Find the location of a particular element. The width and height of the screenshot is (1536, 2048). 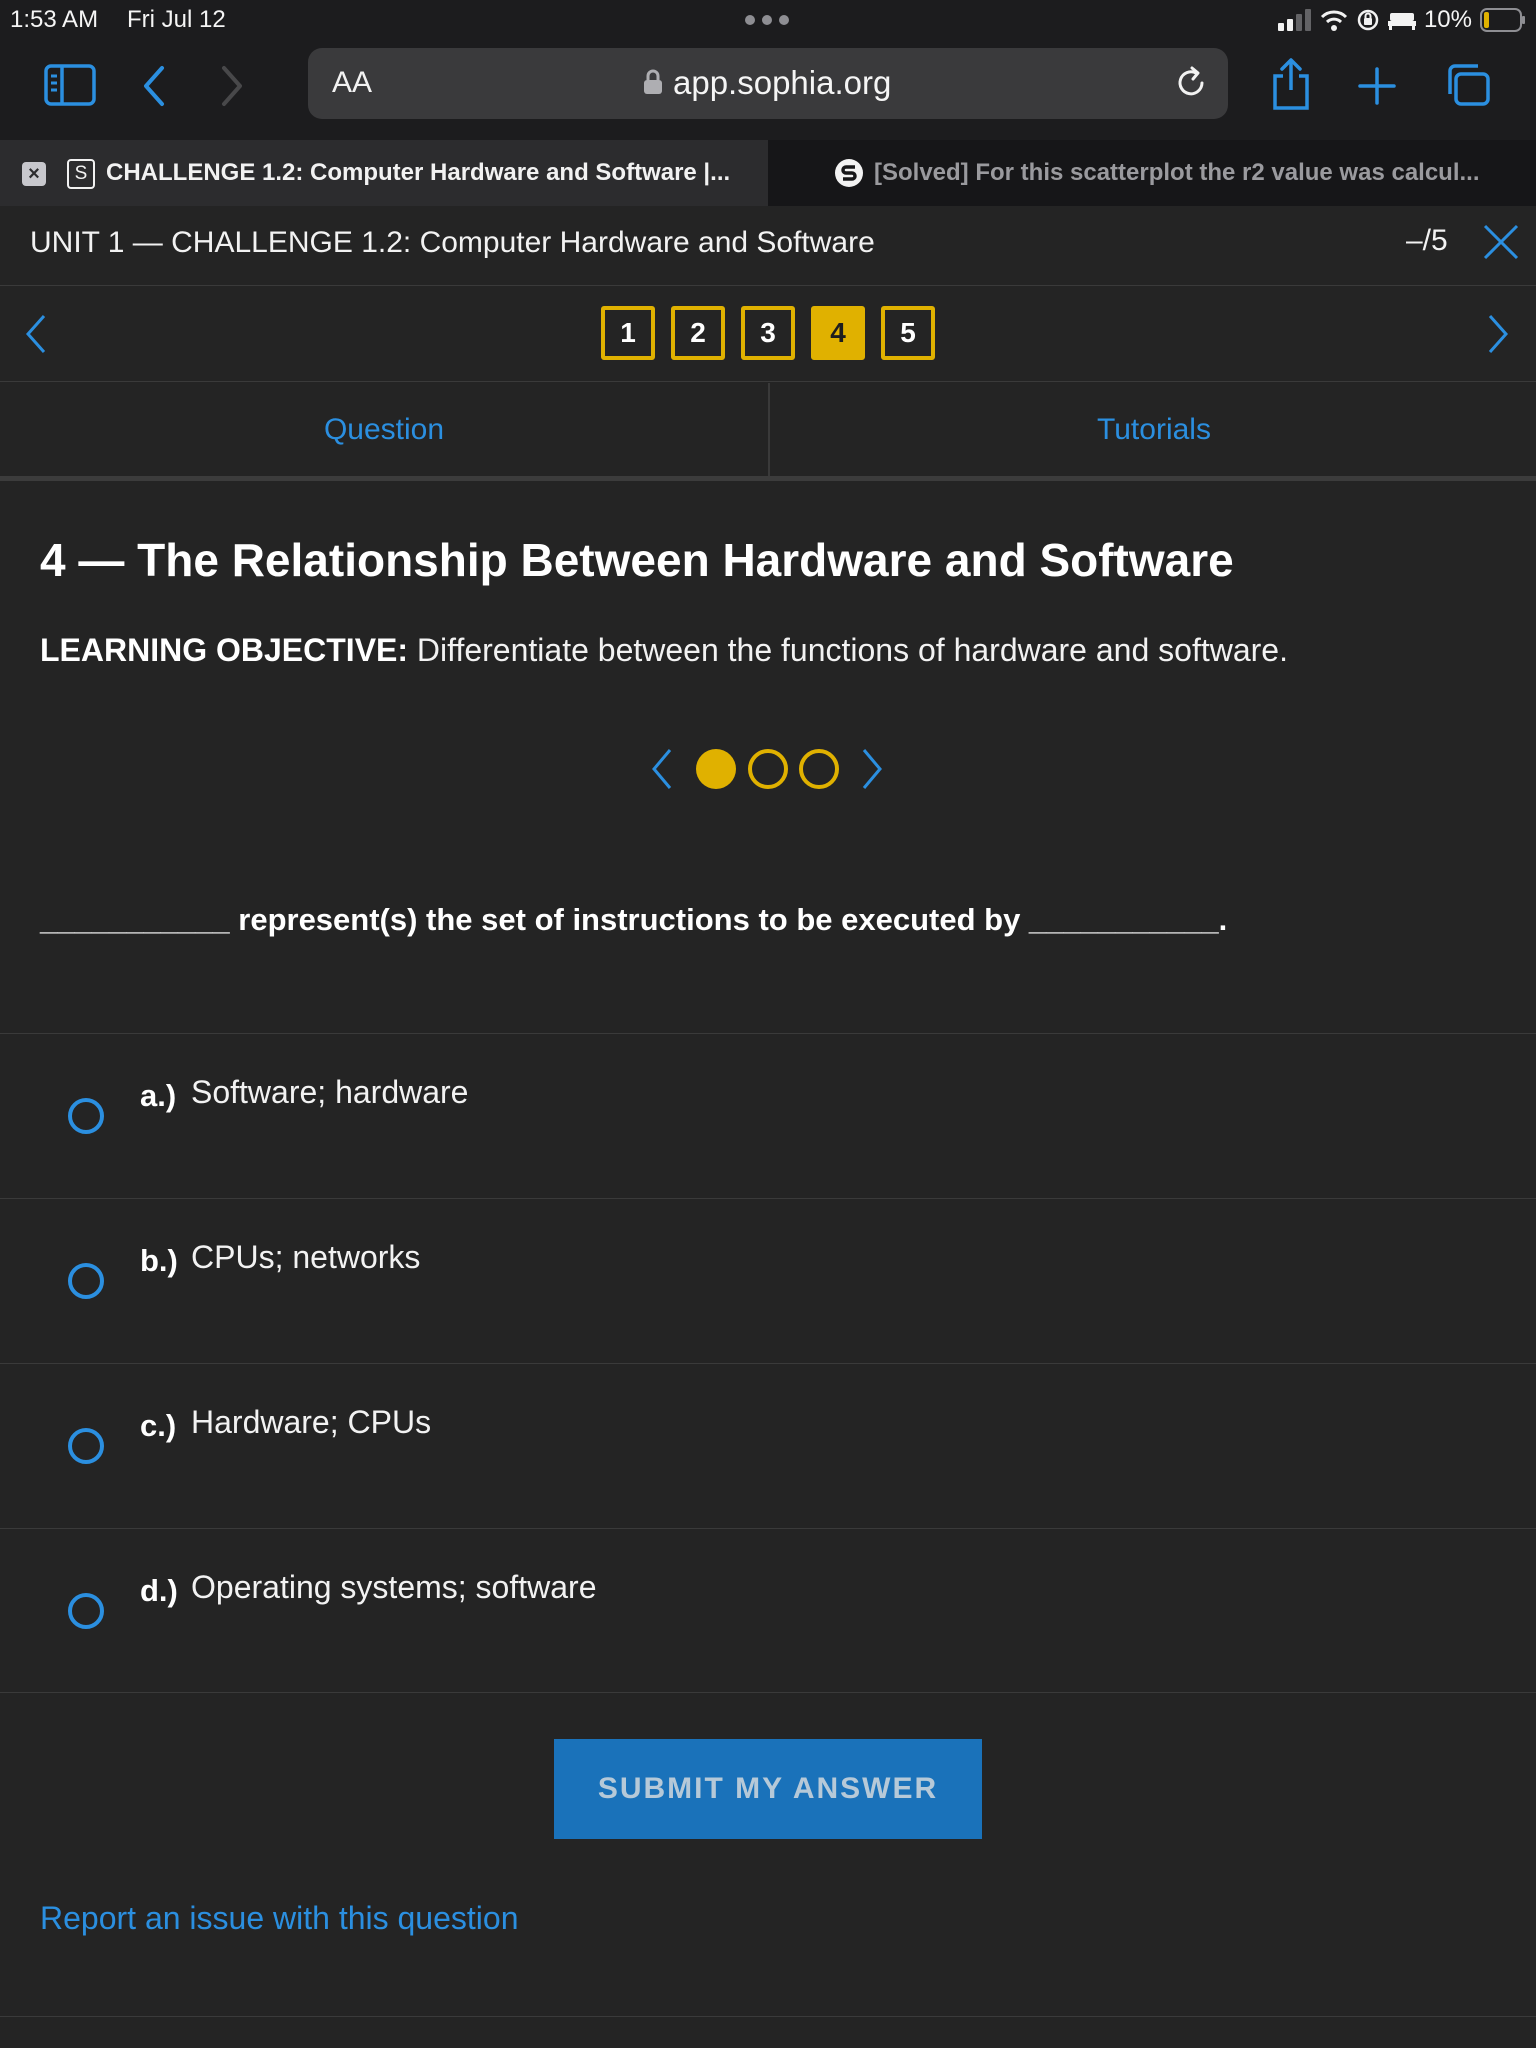

back-icon is located at coordinates (154, 86).